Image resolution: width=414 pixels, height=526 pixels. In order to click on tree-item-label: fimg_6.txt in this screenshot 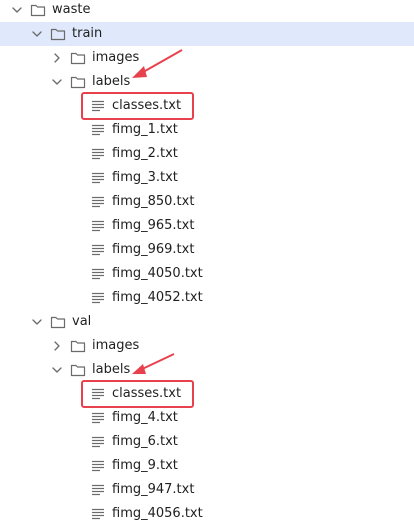, I will do `click(145, 441)`.